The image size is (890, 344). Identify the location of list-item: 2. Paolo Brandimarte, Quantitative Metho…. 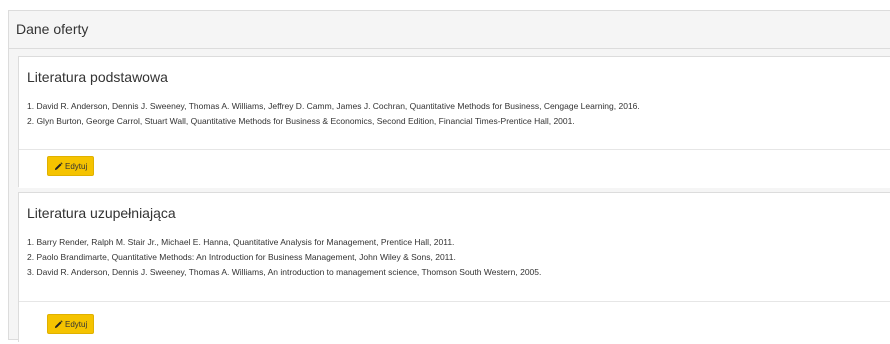
(241, 257).